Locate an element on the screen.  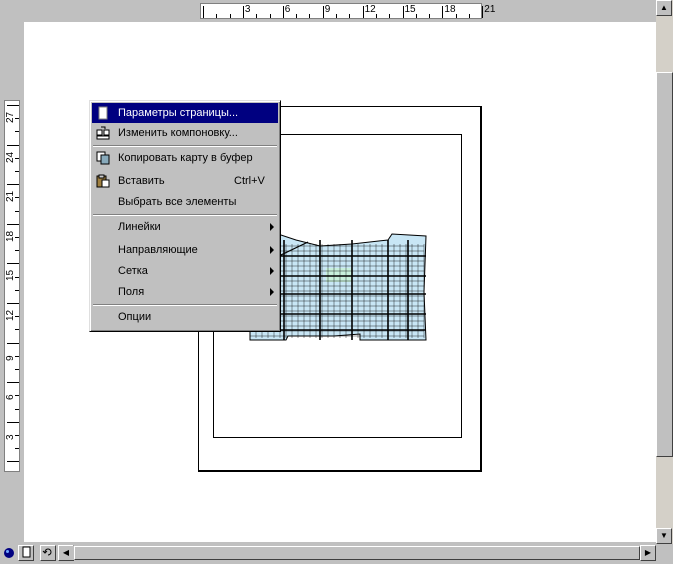
scroll-down-button: ▼ is located at coordinates (664, 536).